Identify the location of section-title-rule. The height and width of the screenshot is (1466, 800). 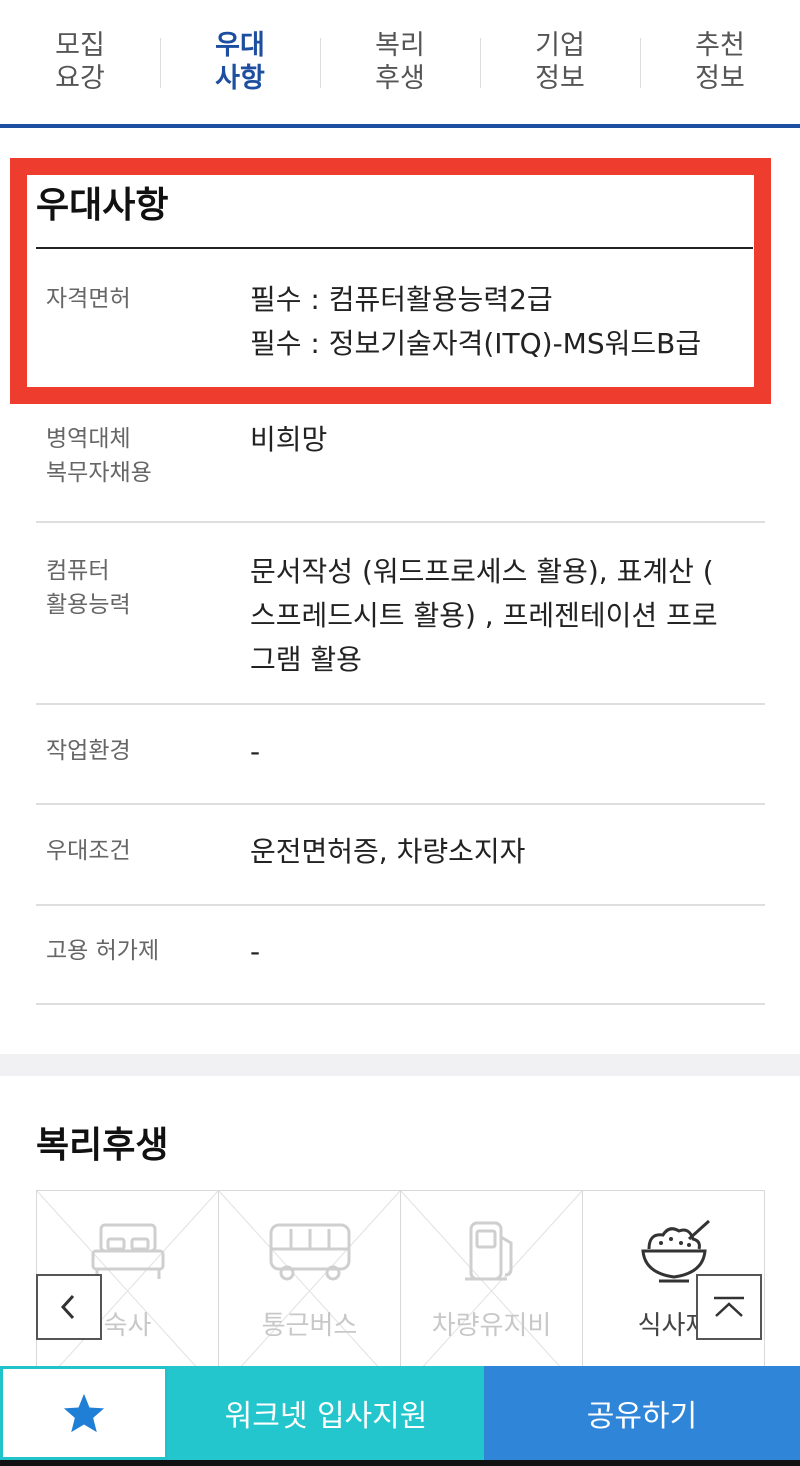
(394, 248).